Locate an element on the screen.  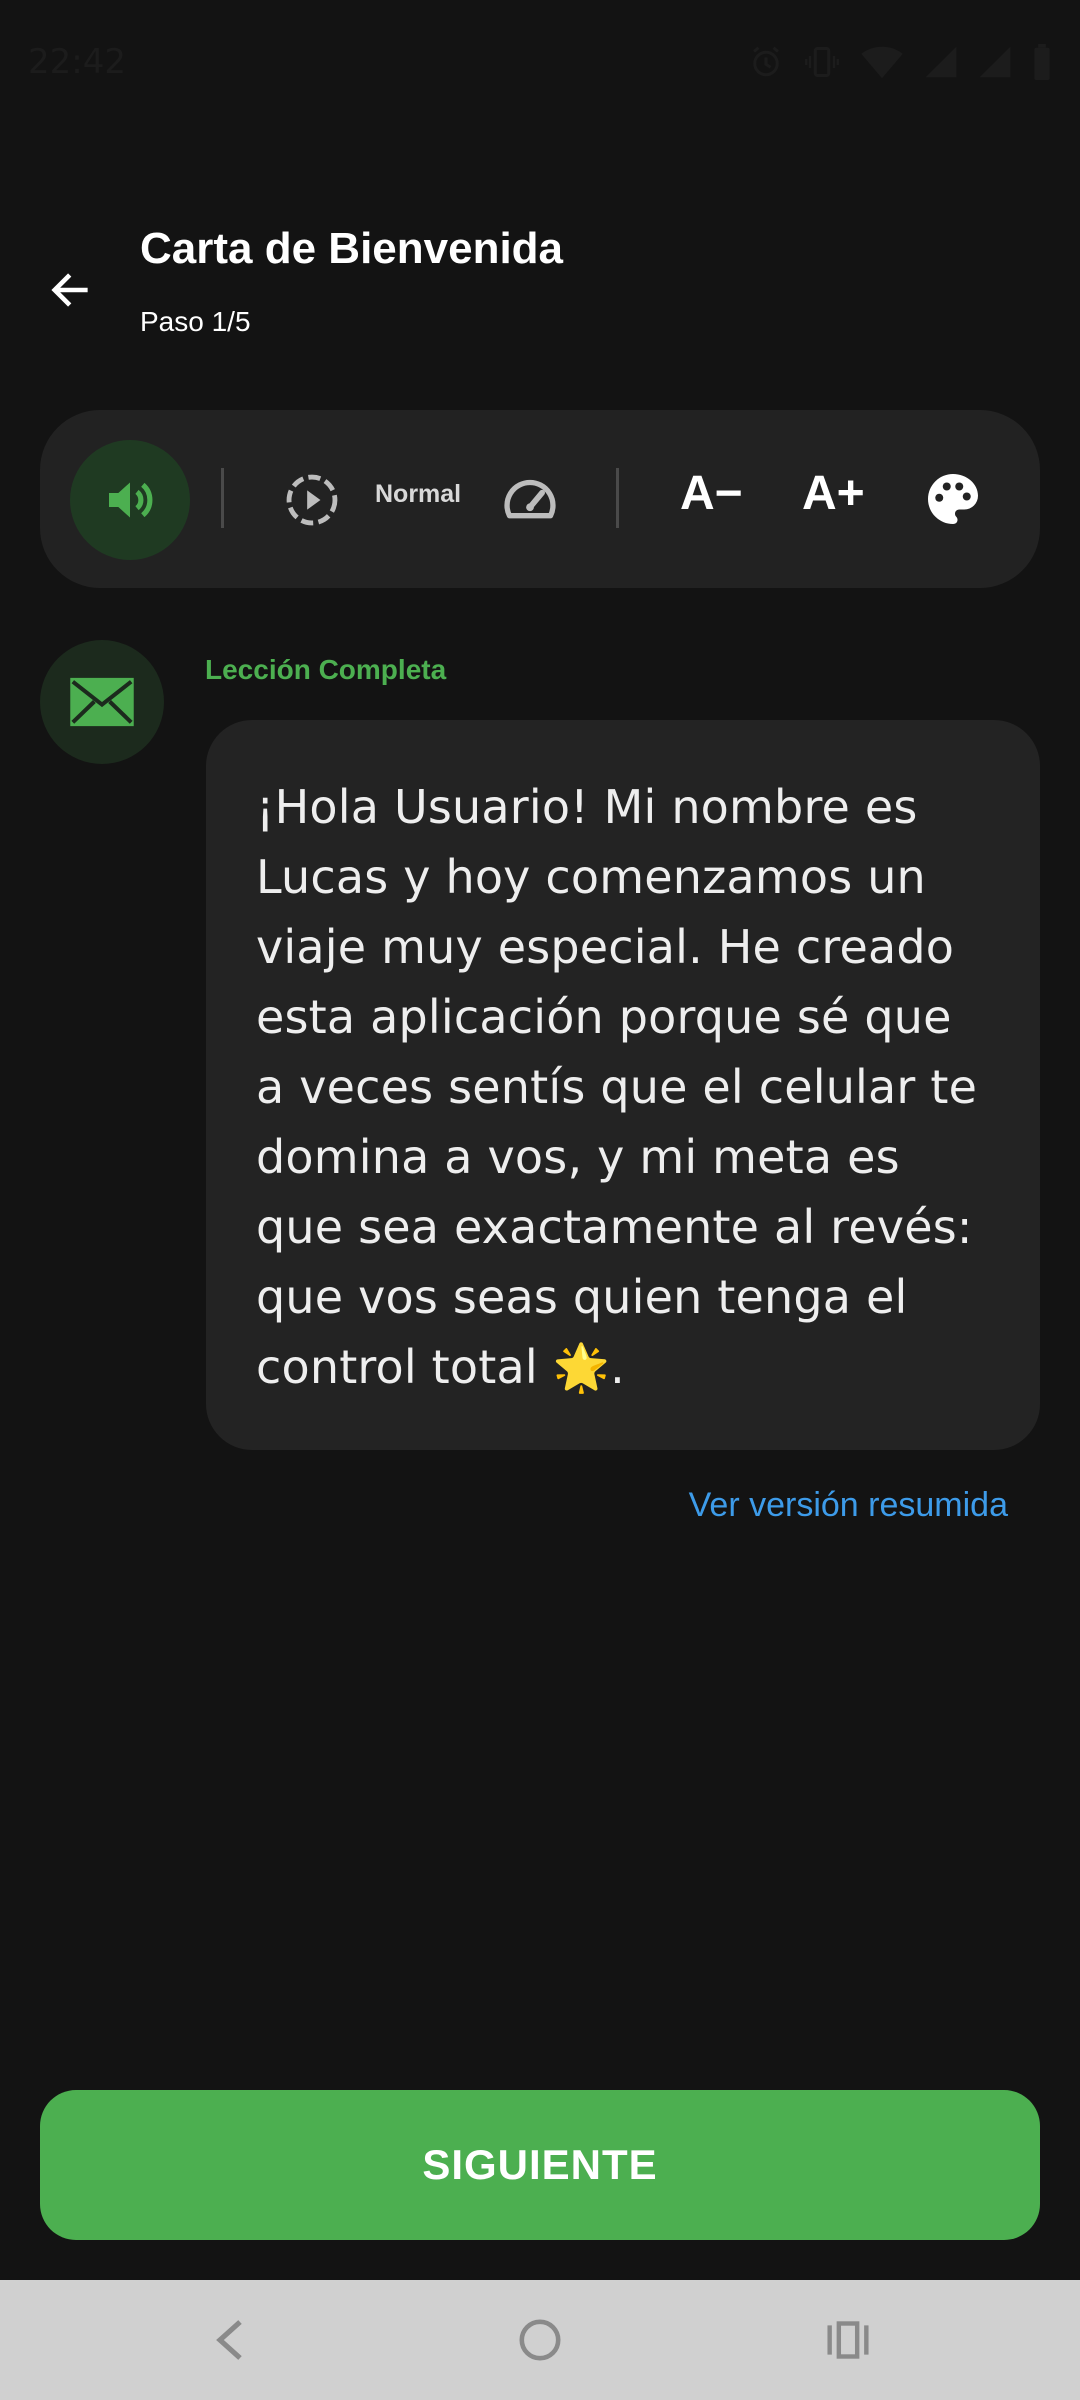
arrow-left-icon is located at coordinates (69, 290).